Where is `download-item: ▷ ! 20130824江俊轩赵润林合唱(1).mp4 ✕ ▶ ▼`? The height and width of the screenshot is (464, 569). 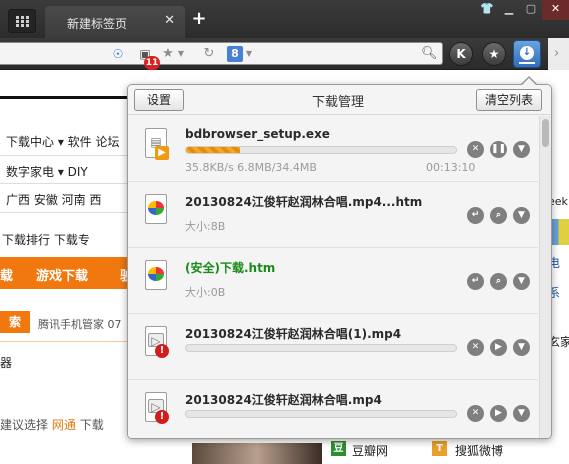 download-item: ▷ ! 20130824江俊轩赵润林合唱(1).mp4 ✕ ▶ ▼ is located at coordinates (333, 347).